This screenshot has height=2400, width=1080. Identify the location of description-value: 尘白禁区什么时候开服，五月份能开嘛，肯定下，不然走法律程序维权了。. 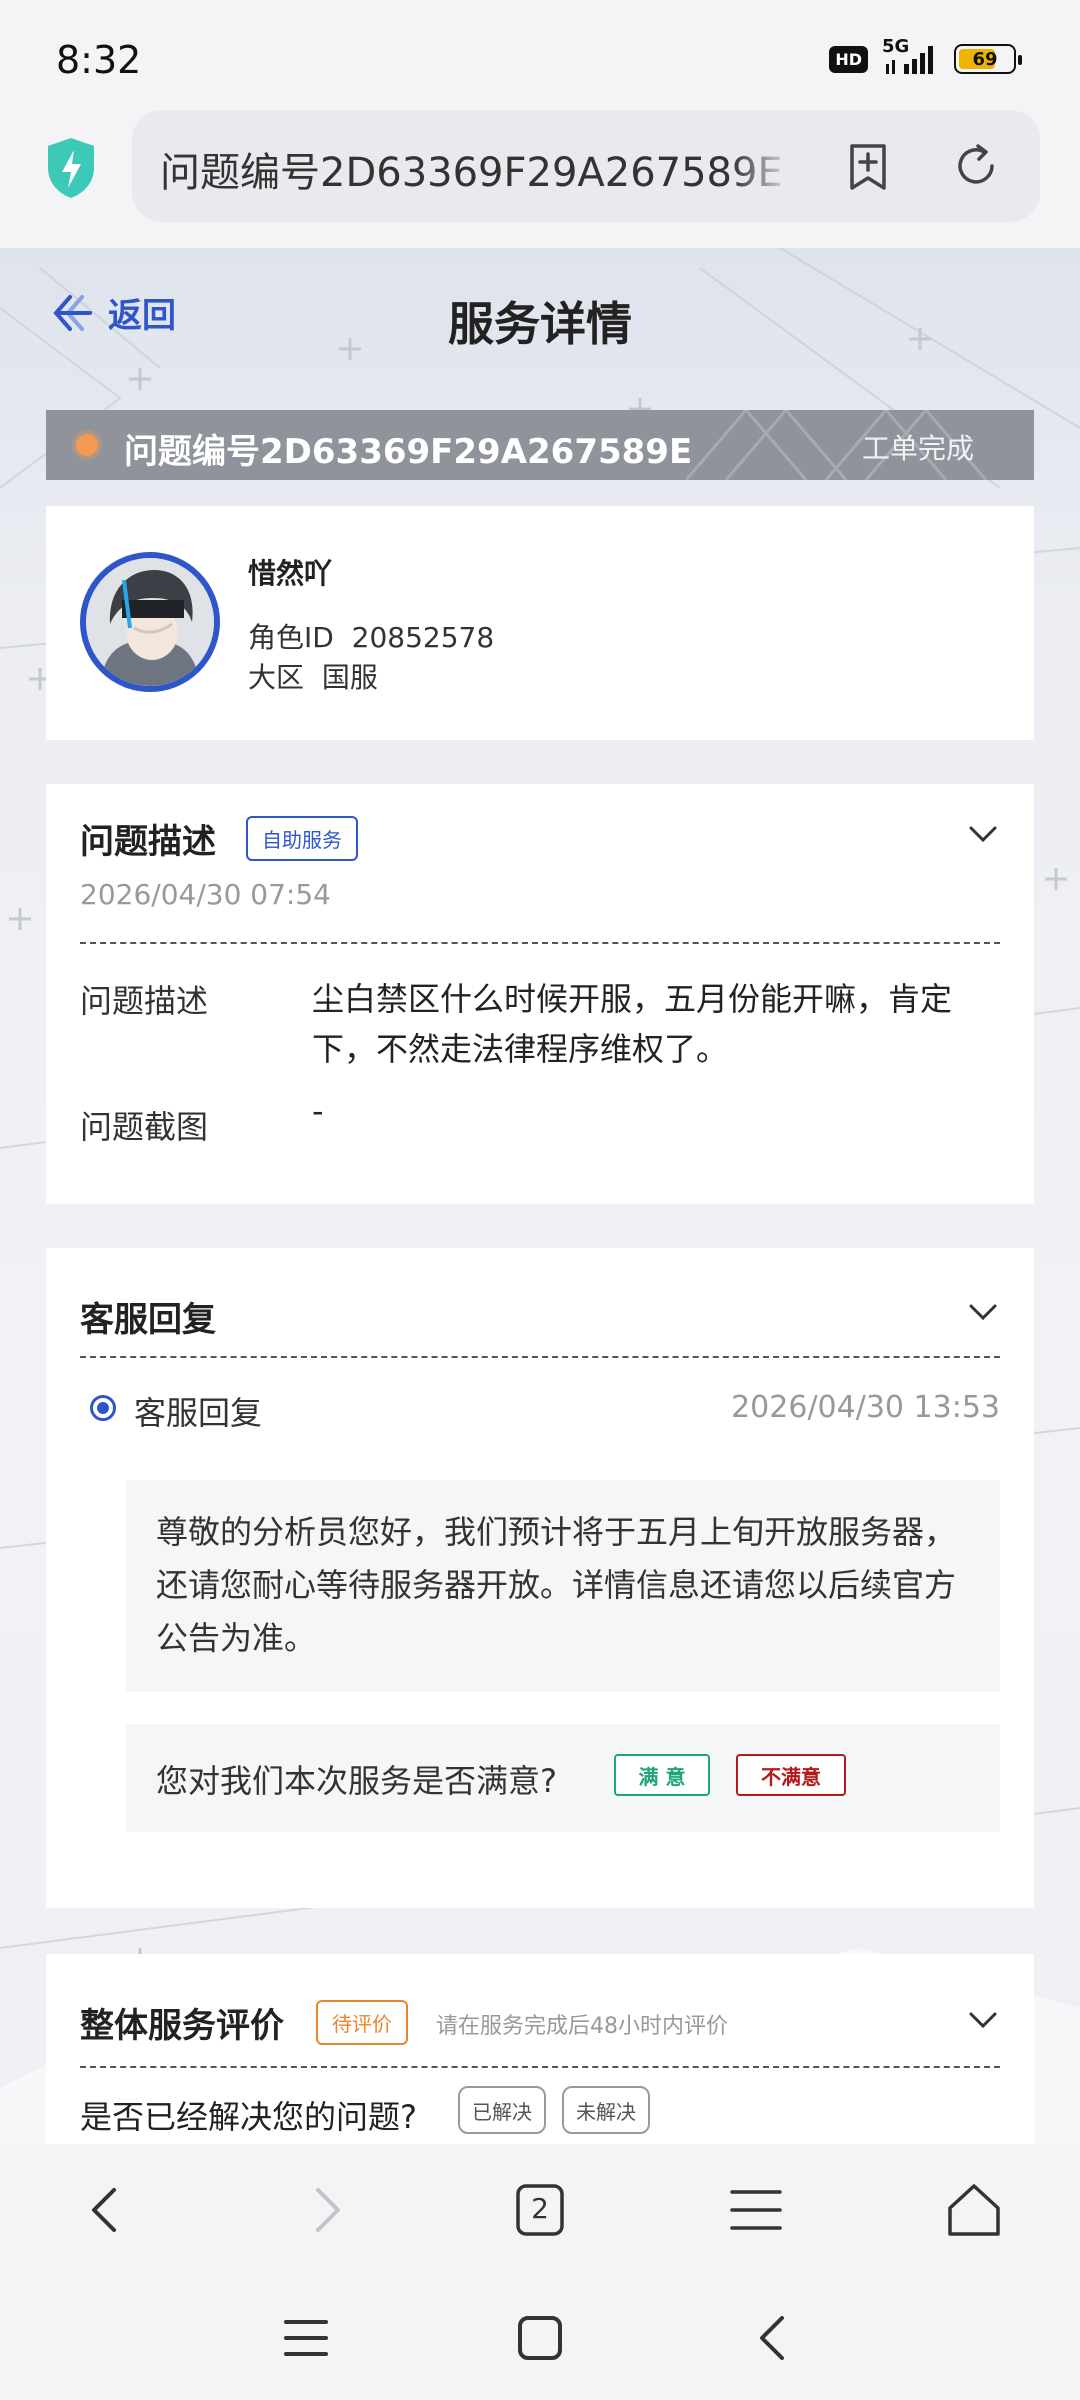
(632, 1024).